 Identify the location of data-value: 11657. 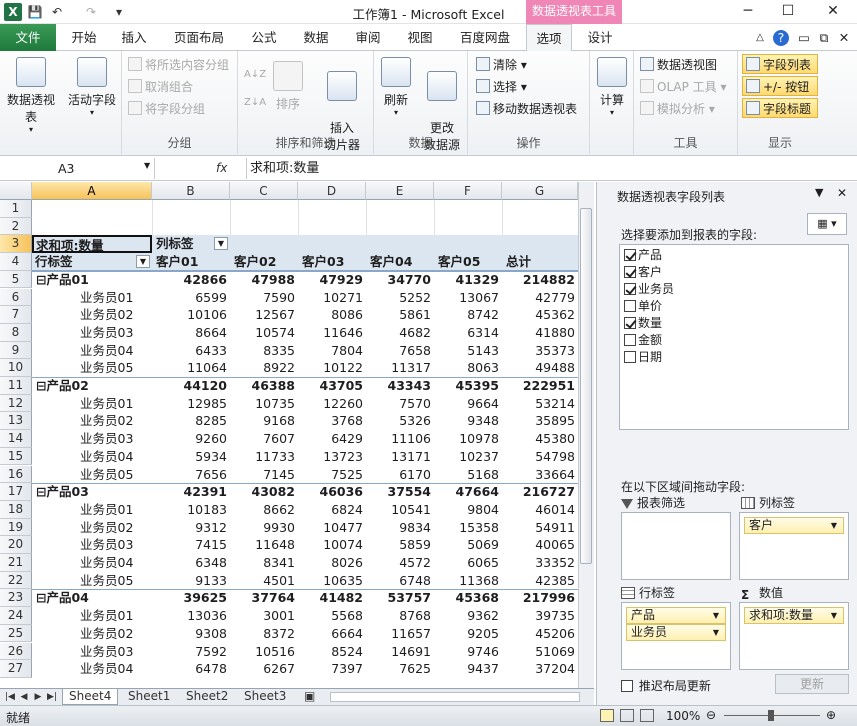
(400, 634).